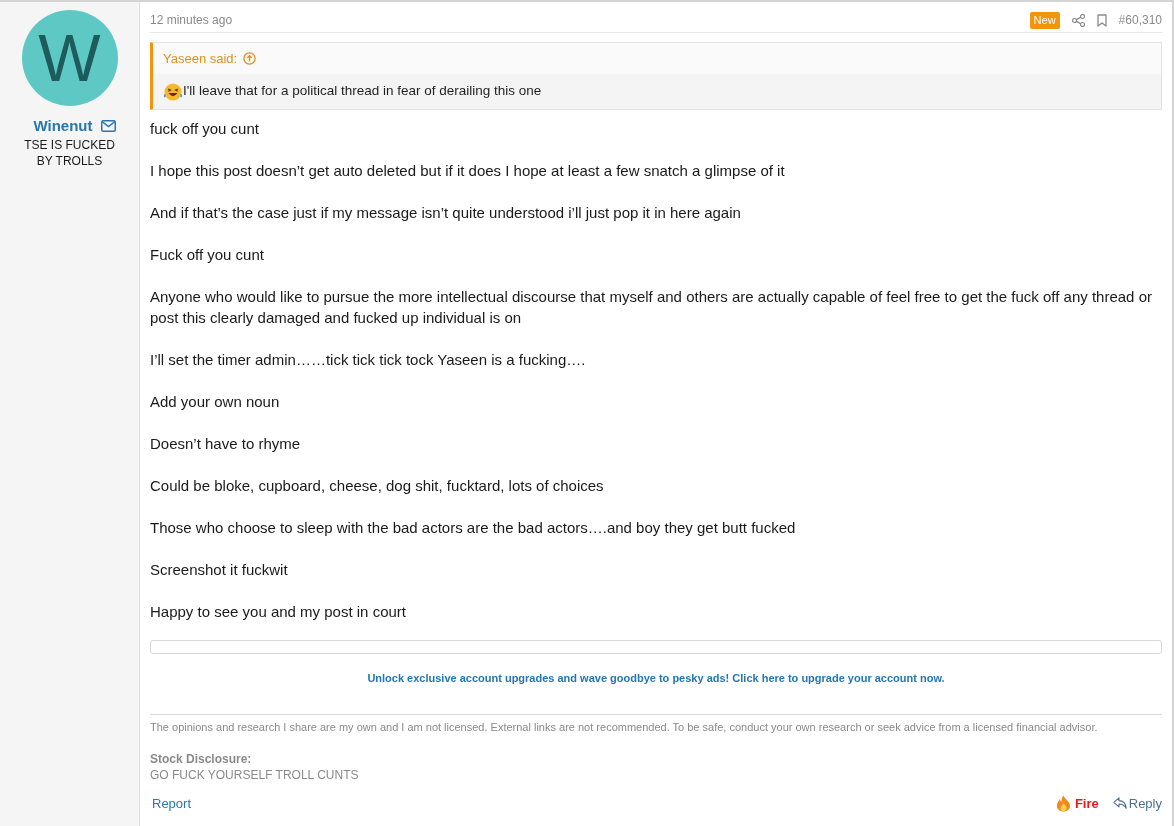 This screenshot has height=826, width=1174. Describe the element at coordinates (226, 444) in the screenshot. I see `post-paragraph: Doesn’t have to rhyme` at that location.